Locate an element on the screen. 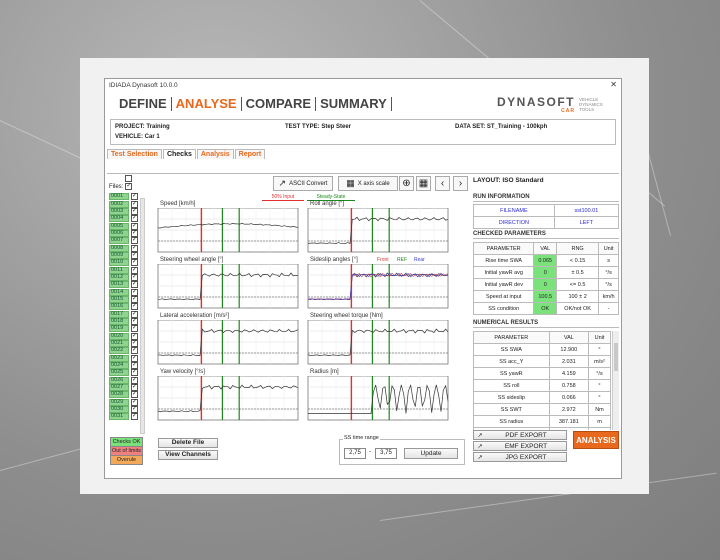  update-button: Update is located at coordinates (431, 453).